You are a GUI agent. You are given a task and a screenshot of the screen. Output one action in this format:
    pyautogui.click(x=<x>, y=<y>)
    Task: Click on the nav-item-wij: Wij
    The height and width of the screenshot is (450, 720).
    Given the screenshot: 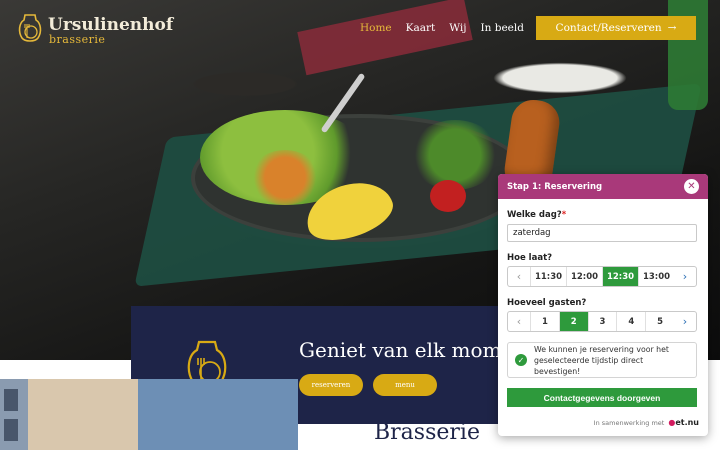 What is the action you would take?
    pyautogui.click(x=457, y=28)
    